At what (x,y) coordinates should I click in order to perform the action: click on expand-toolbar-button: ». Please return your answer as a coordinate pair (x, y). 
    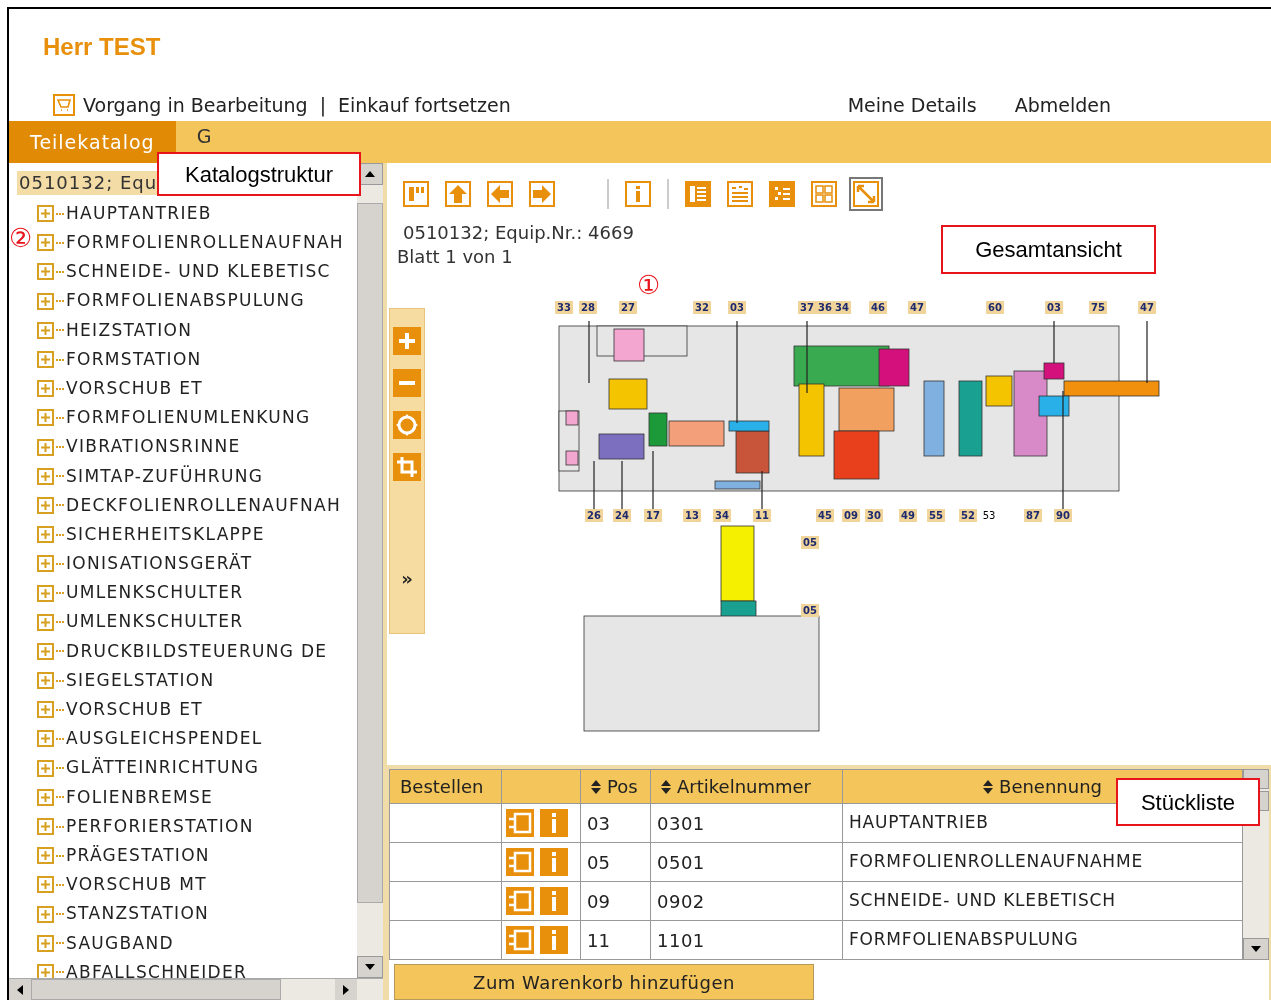
    Looking at the image, I should click on (407, 578).